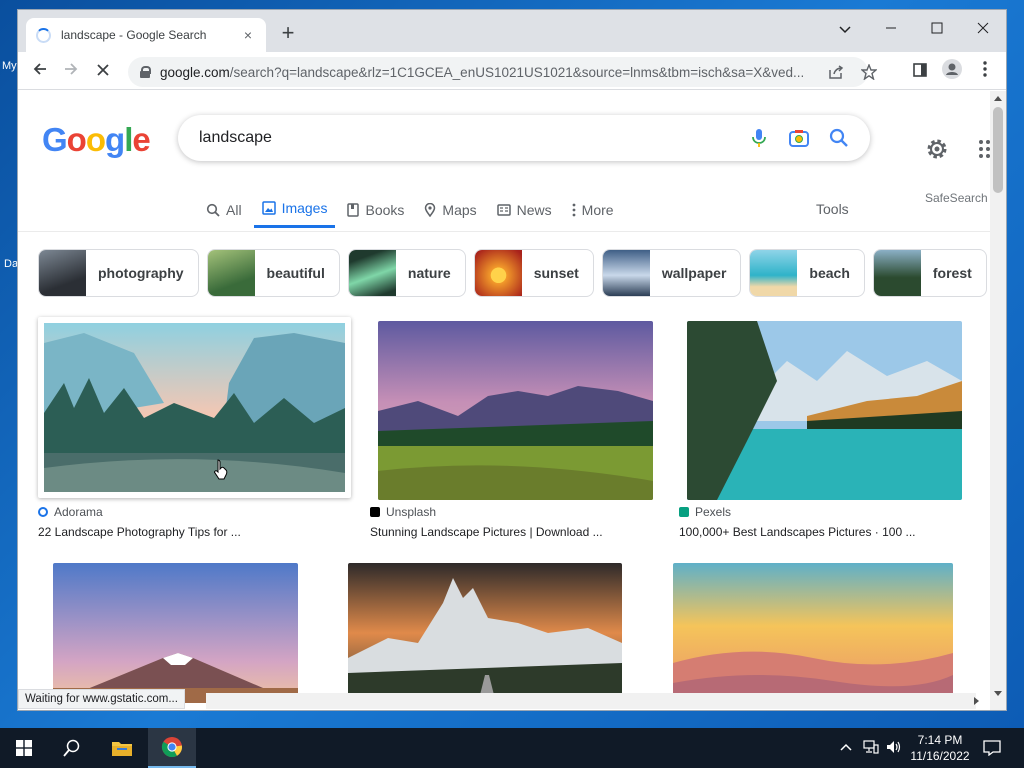 This screenshot has width=1024, height=768. I want to click on windows-logo-icon, so click(24, 748).